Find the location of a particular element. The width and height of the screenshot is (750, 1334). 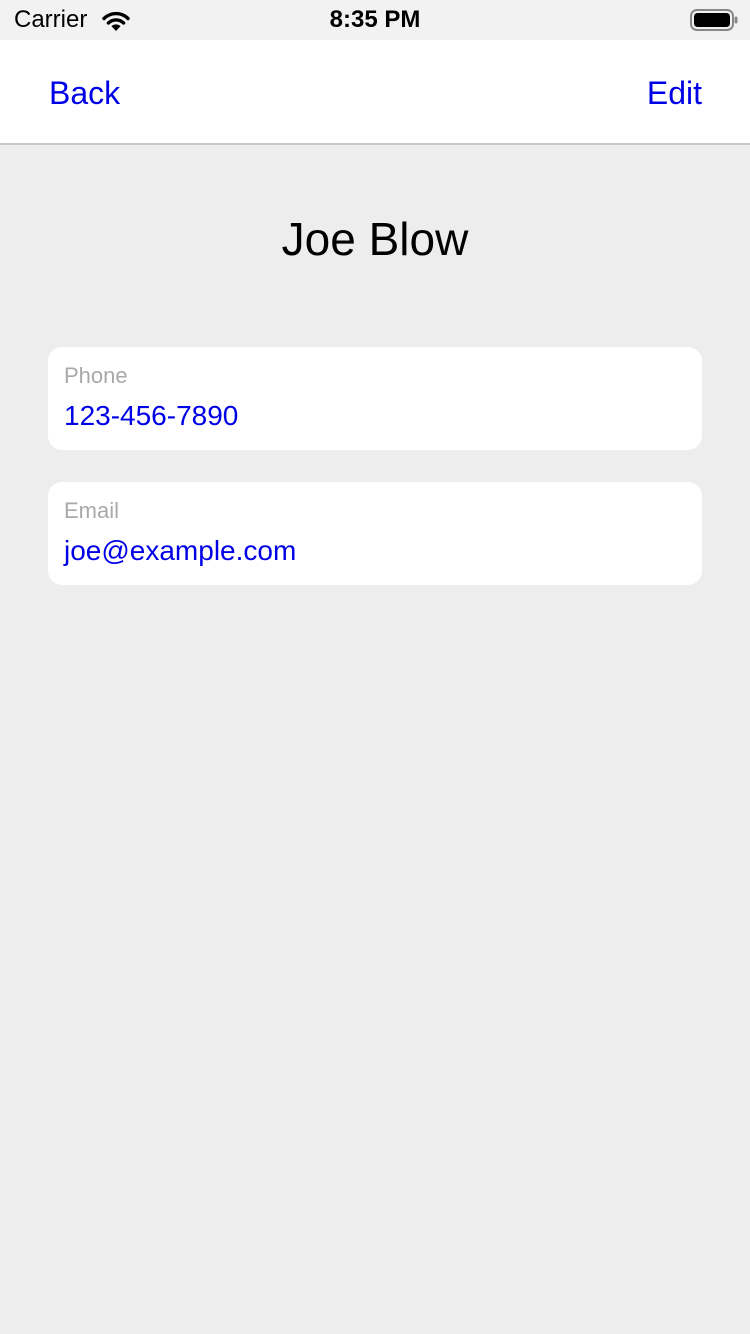

phone-card: Phone 123-456-7890 is located at coordinates (375, 398).